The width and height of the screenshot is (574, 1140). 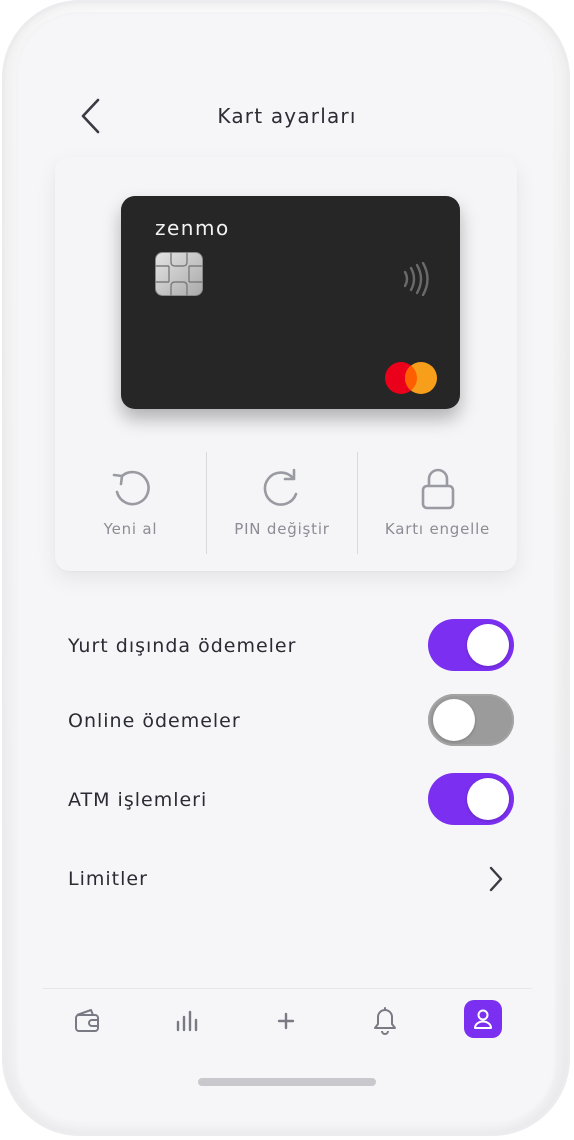 What do you see at coordinates (138, 800) in the screenshot?
I see `setting-label: ATM işlemleri` at bounding box center [138, 800].